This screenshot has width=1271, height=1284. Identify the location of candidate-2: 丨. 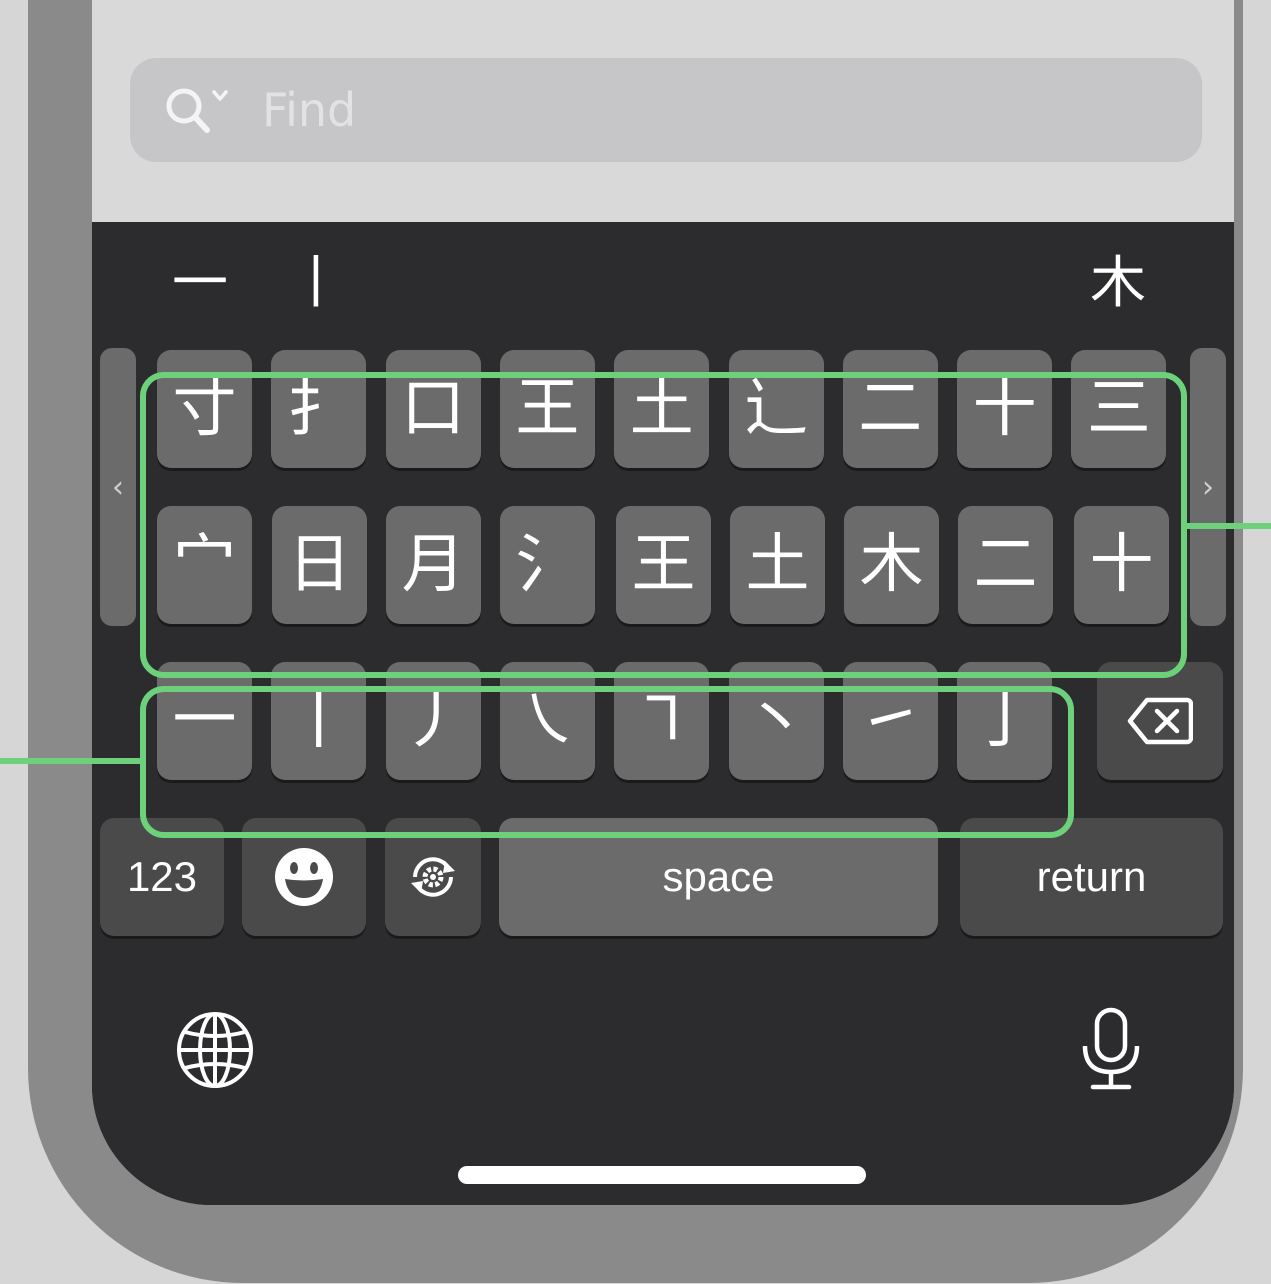
(316, 284).